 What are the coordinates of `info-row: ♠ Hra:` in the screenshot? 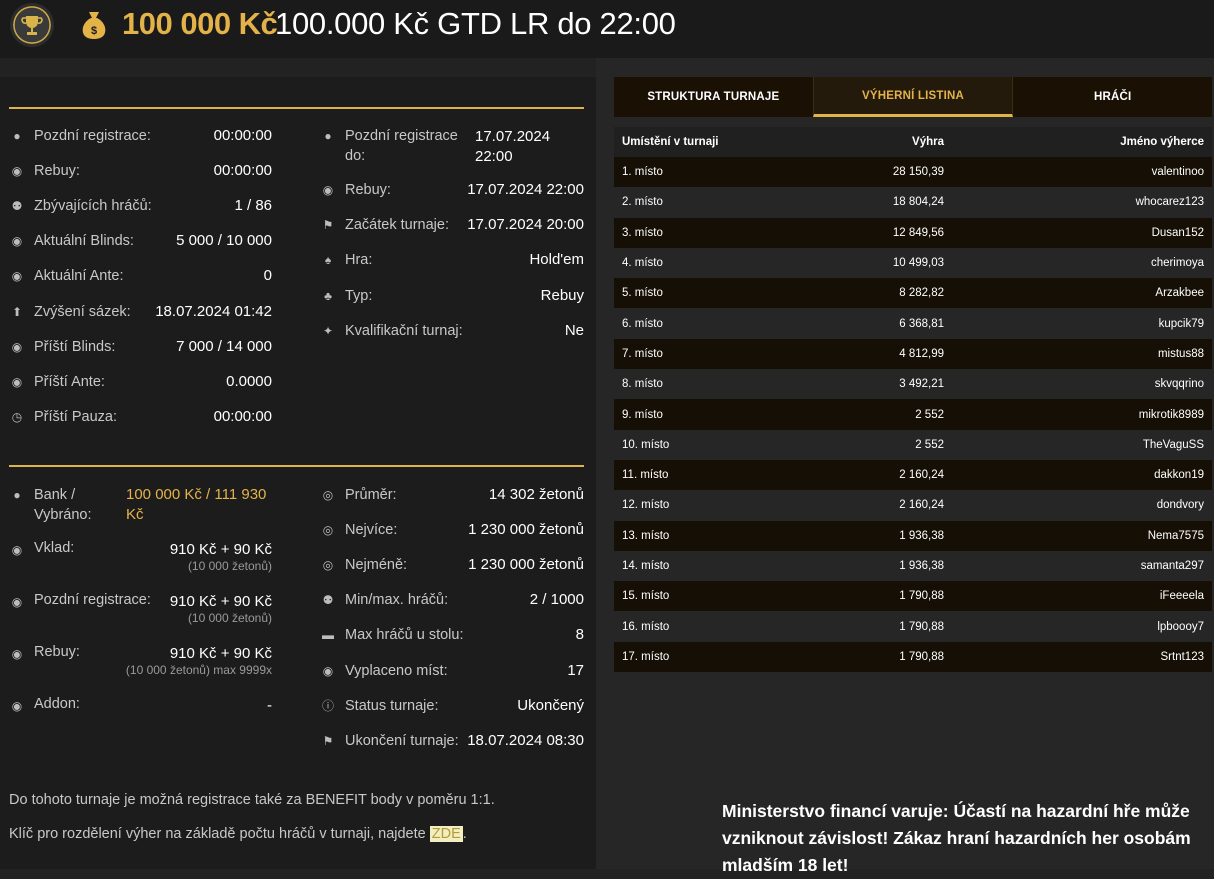 It's located at (346, 260).